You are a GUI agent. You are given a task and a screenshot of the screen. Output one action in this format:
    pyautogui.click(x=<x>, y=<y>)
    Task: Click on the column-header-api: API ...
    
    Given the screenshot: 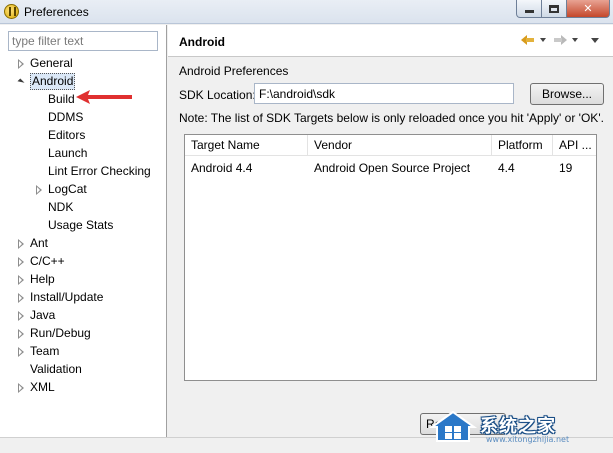 What is the action you would take?
    pyautogui.click(x=574, y=145)
    